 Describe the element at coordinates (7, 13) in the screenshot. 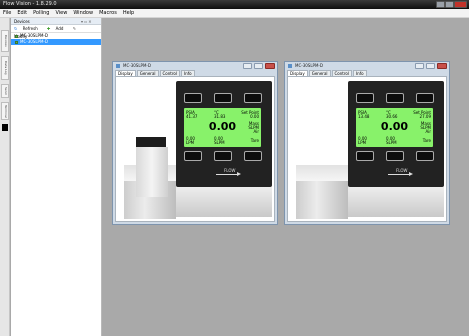

I see `menu-file: File` at that location.